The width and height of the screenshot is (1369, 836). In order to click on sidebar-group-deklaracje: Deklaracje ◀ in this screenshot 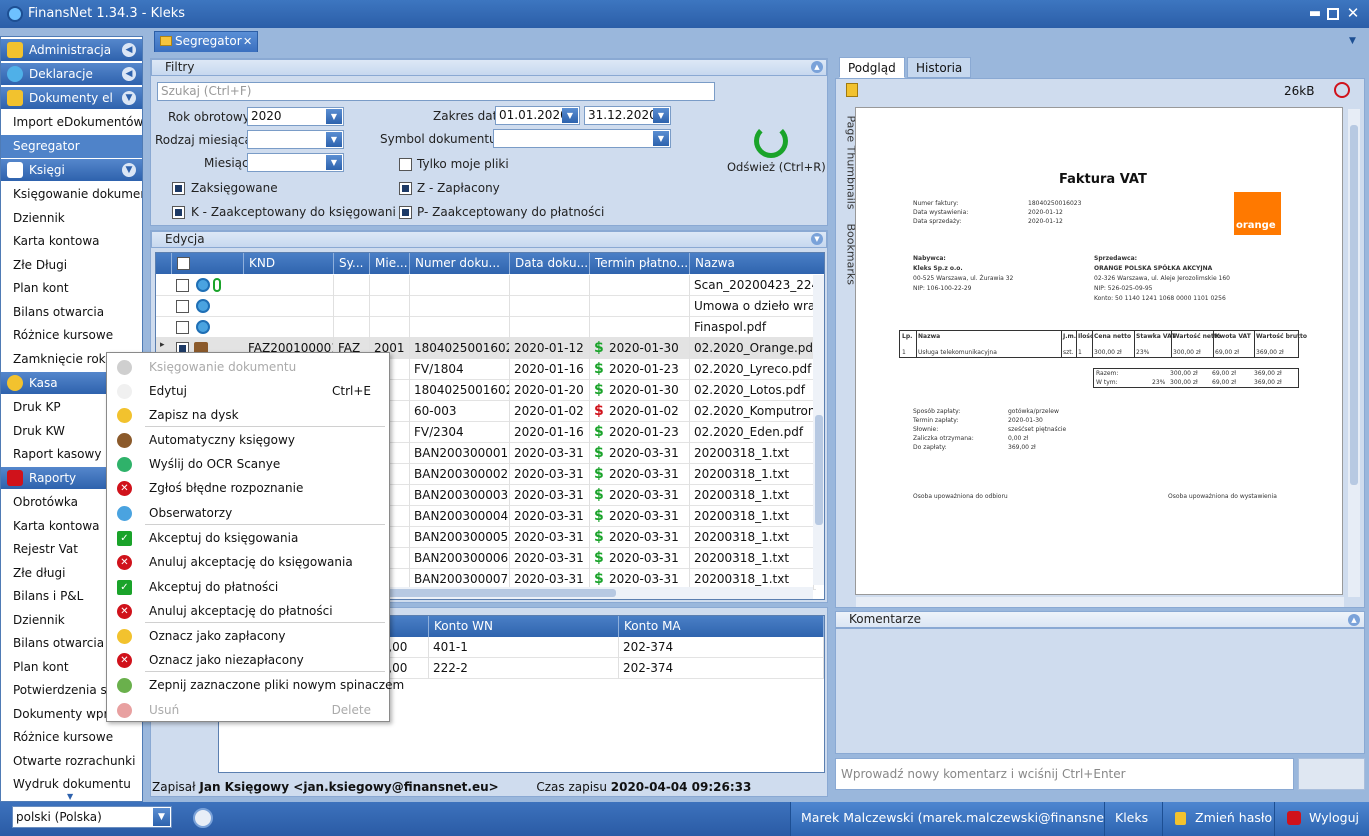, I will do `click(71, 74)`.